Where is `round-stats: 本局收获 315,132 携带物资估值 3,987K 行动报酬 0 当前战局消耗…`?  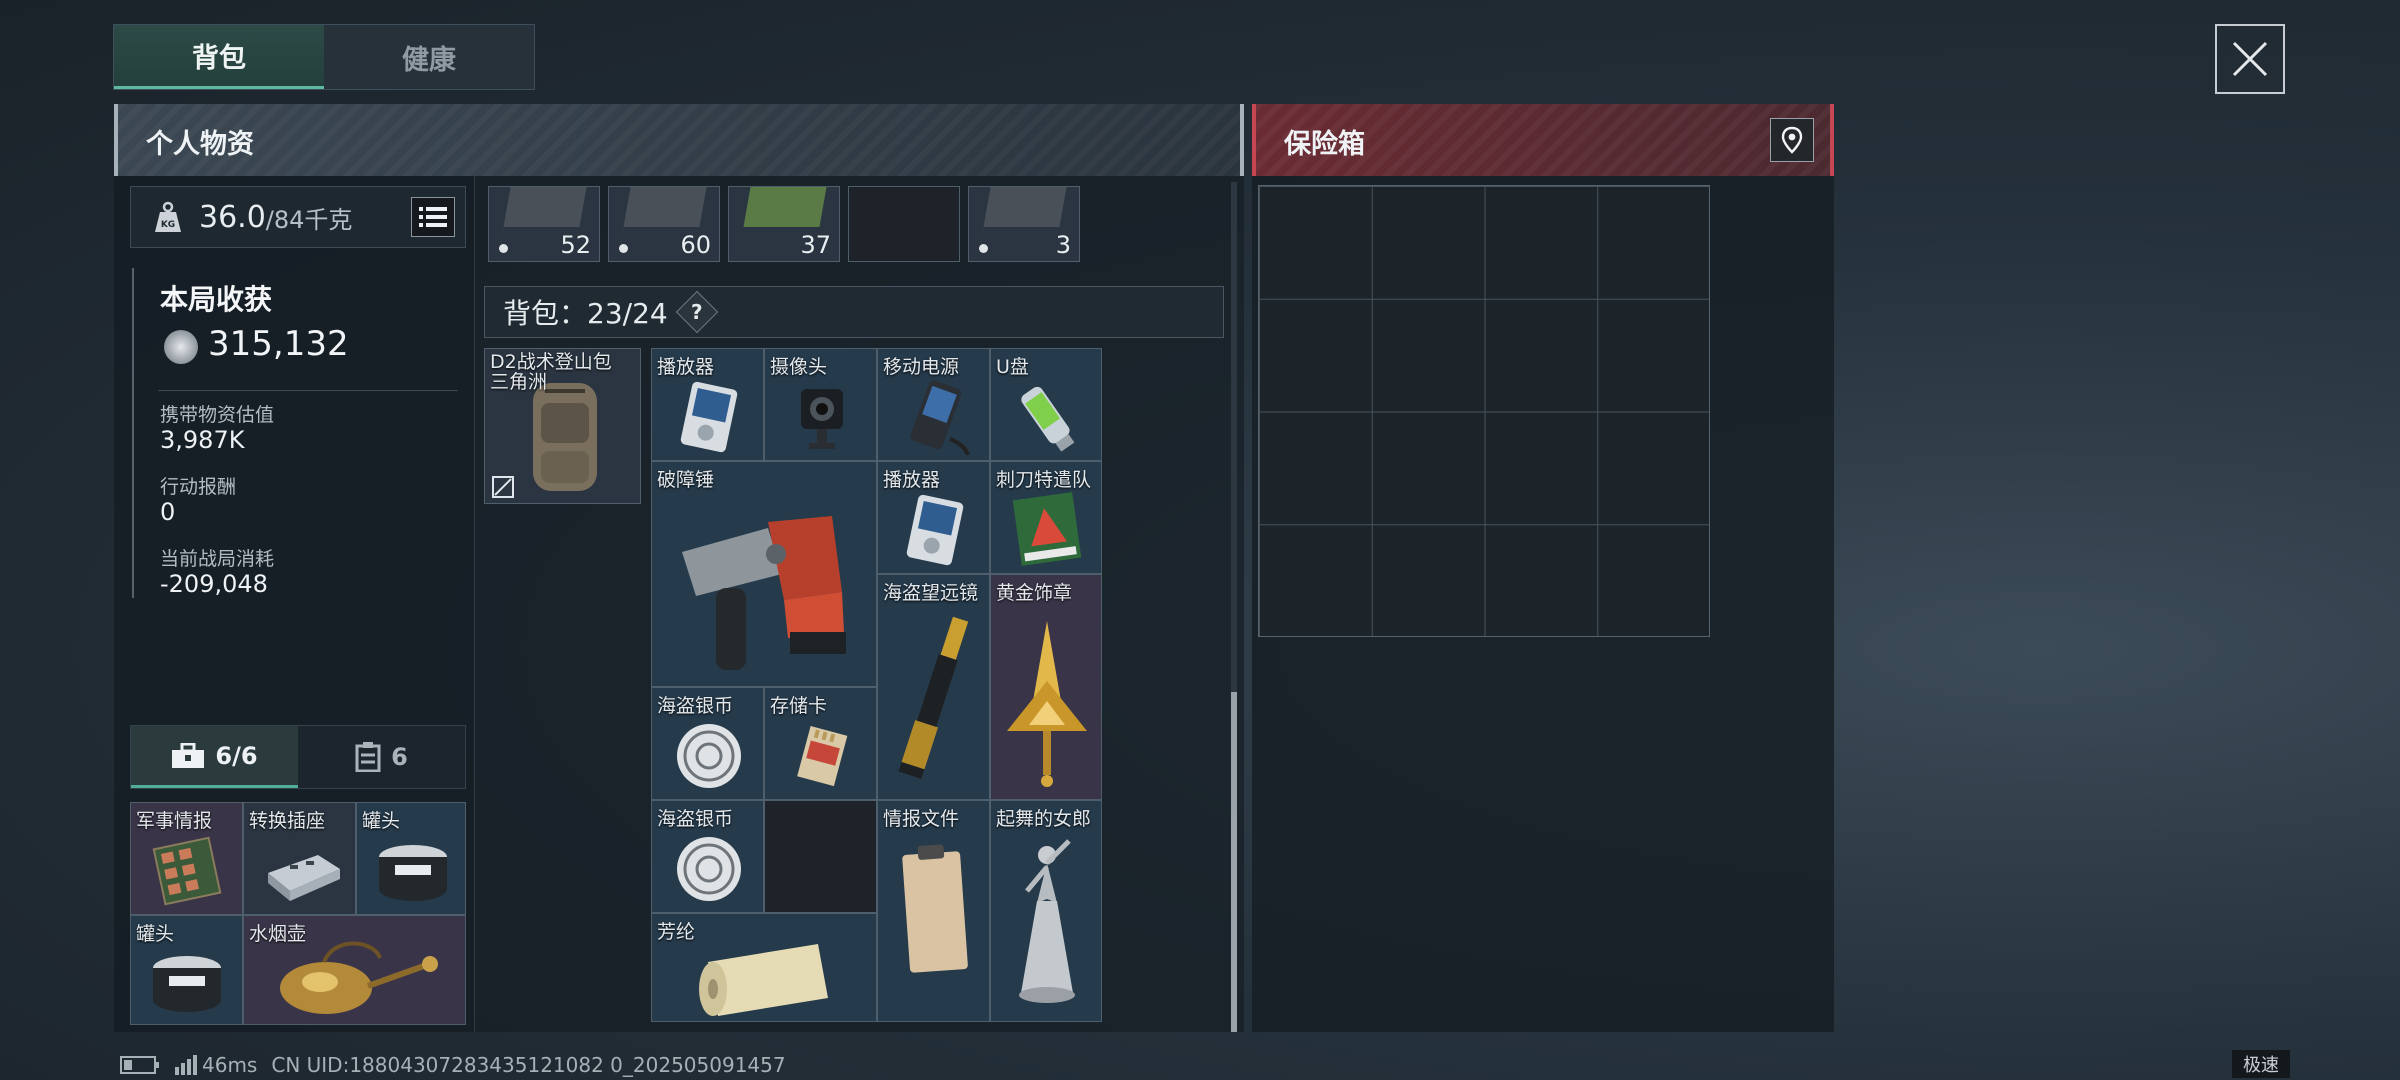 round-stats: 本局收获 315,132 携带物资估值 3,987K 行动报酬 0 当前战局消耗… is located at coordinates (298, 433).